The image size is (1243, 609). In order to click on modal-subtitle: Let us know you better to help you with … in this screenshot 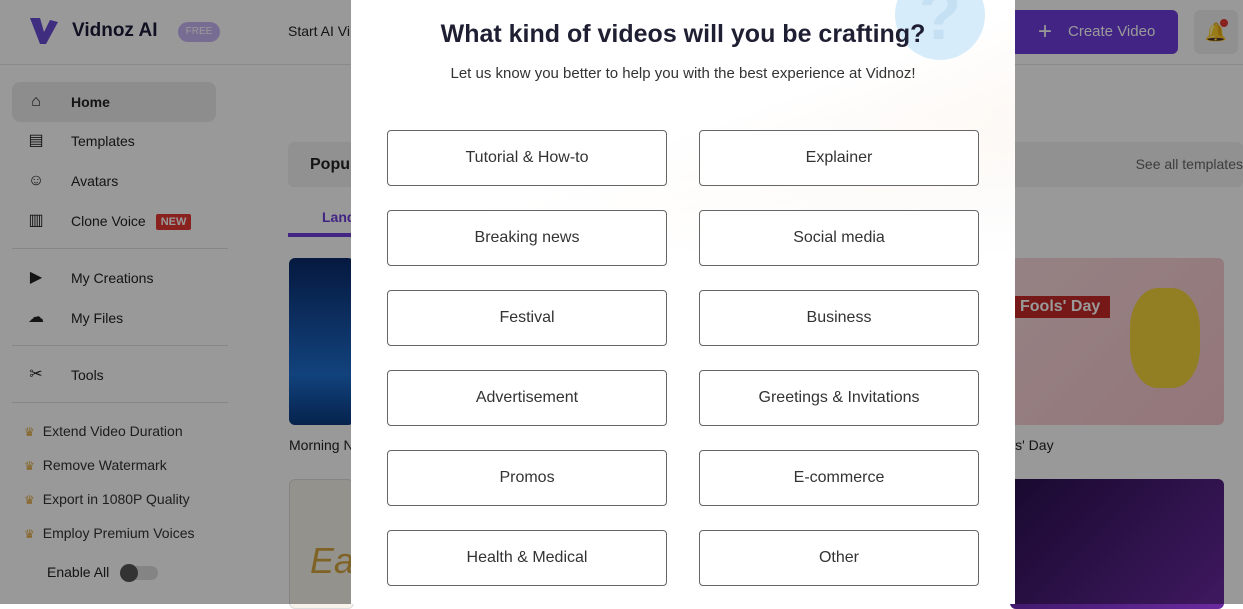, I will do `click(683, 73)`.